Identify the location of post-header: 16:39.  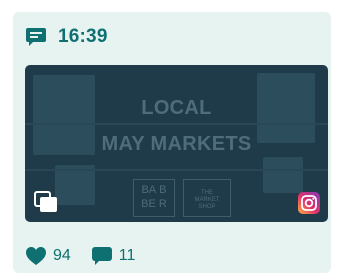
(66, 37).